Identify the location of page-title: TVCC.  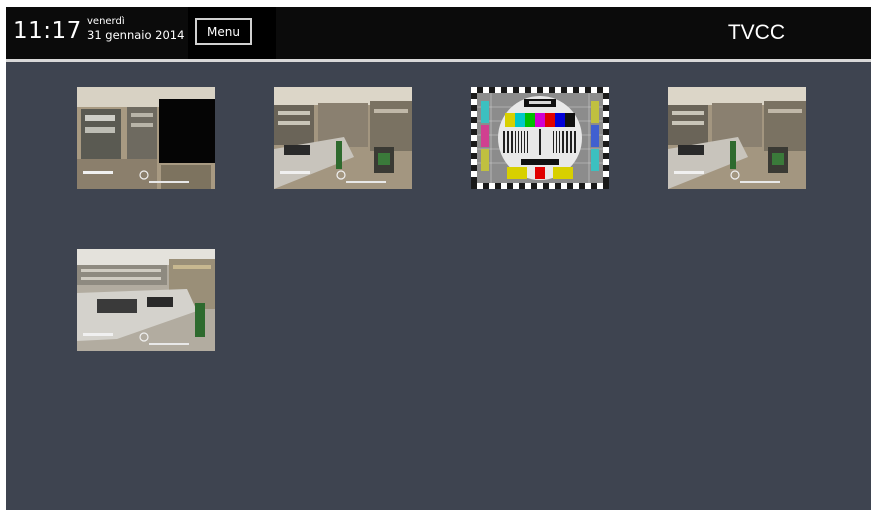
(756, 32).